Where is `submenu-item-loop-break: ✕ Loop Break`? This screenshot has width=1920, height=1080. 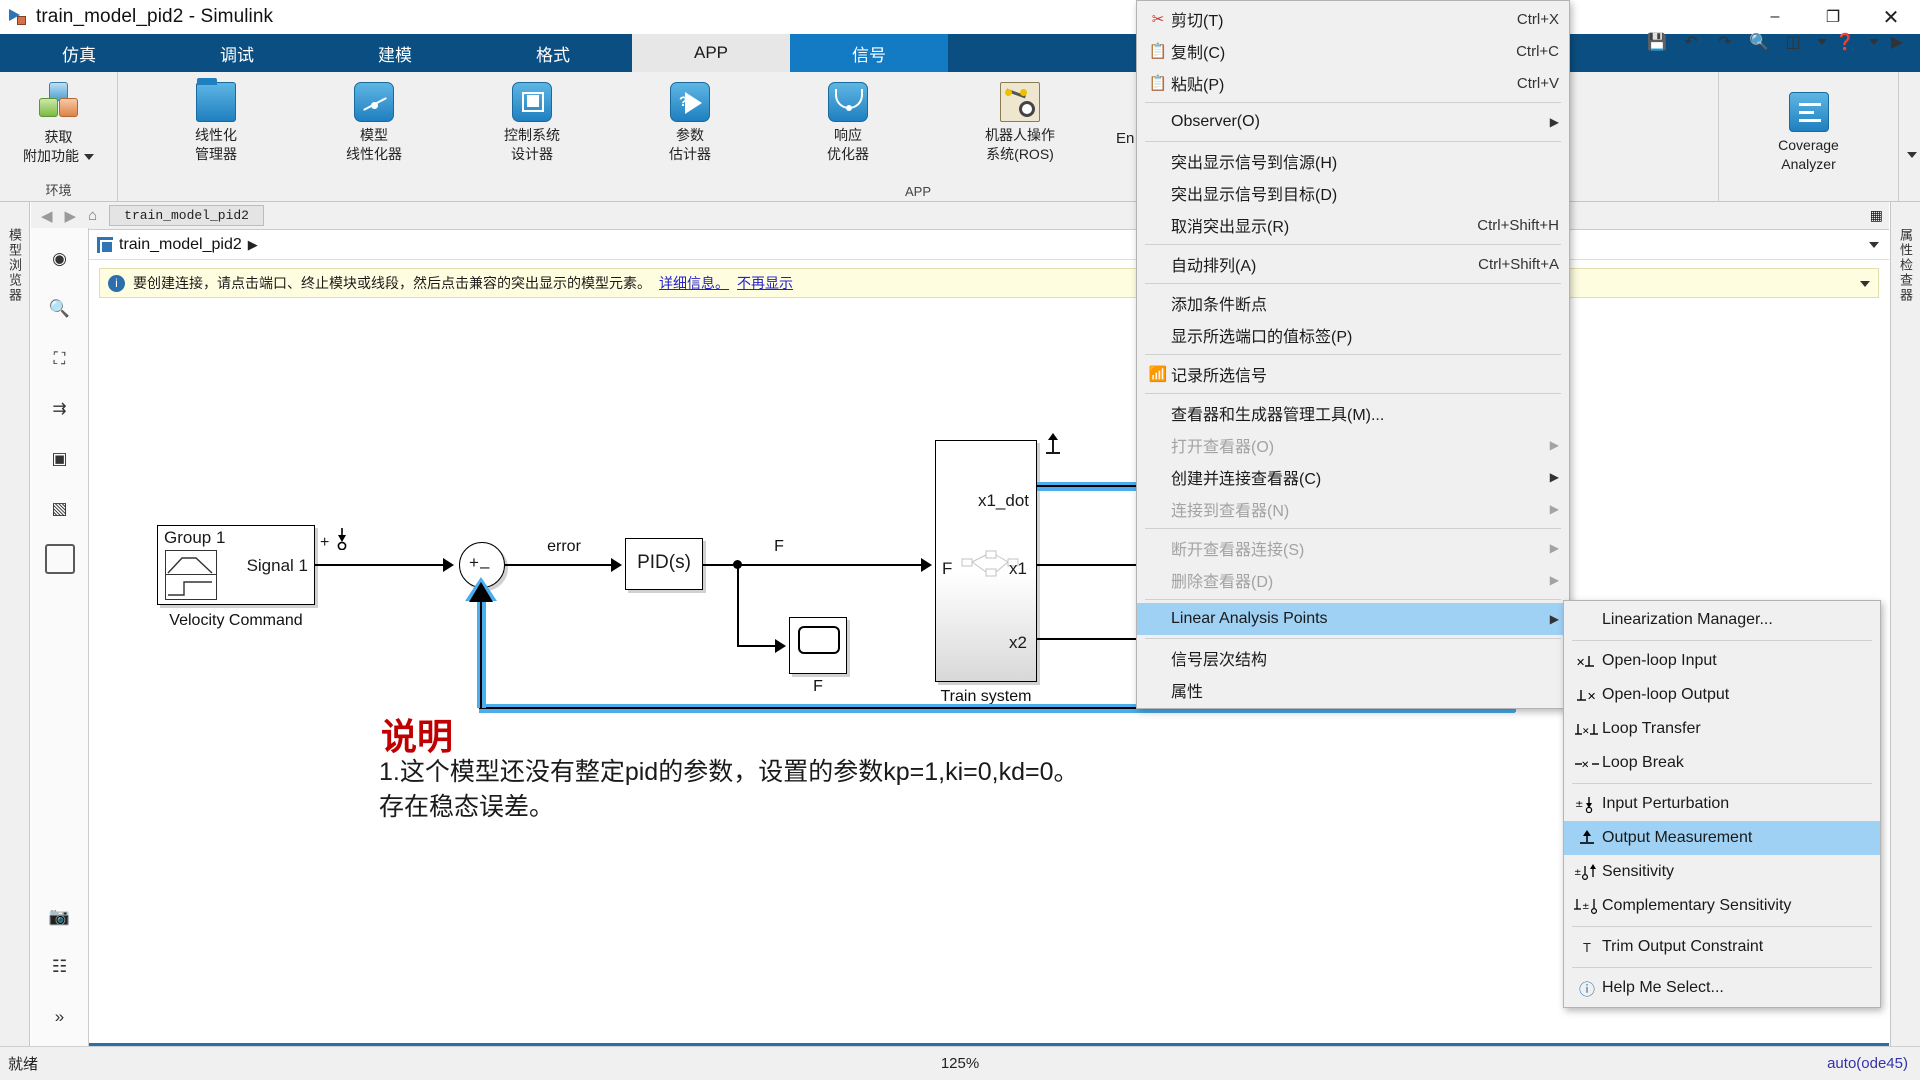 submenu-item-loop-break: ✕ Loop Break is located at coordinates (1722, 763).